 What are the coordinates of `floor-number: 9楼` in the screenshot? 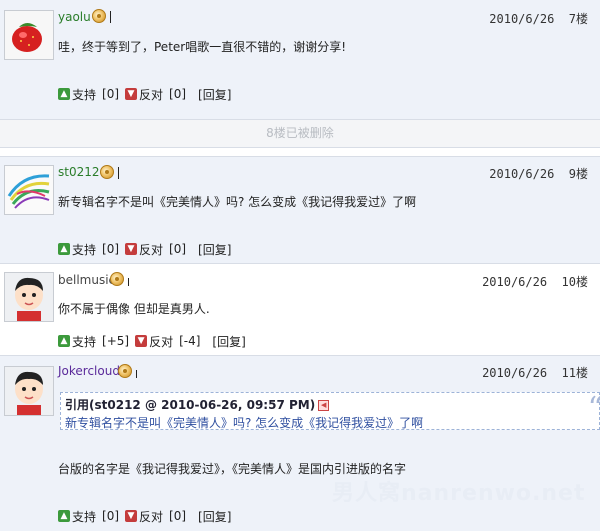 It's located at (578, 174).